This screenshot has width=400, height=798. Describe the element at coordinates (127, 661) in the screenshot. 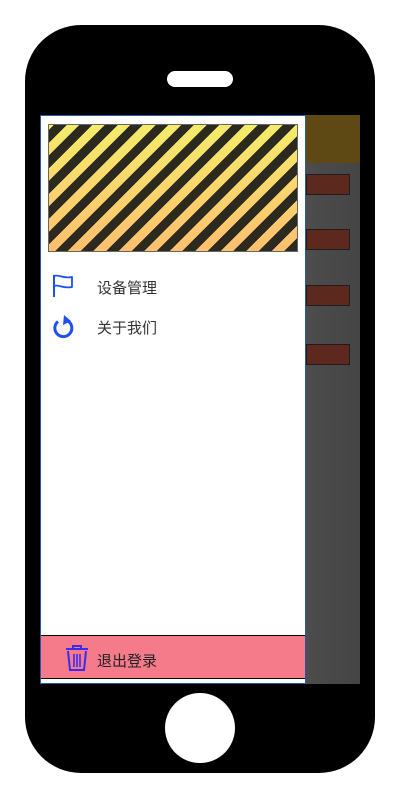

I see `logout-label: 退出登录` at that location.